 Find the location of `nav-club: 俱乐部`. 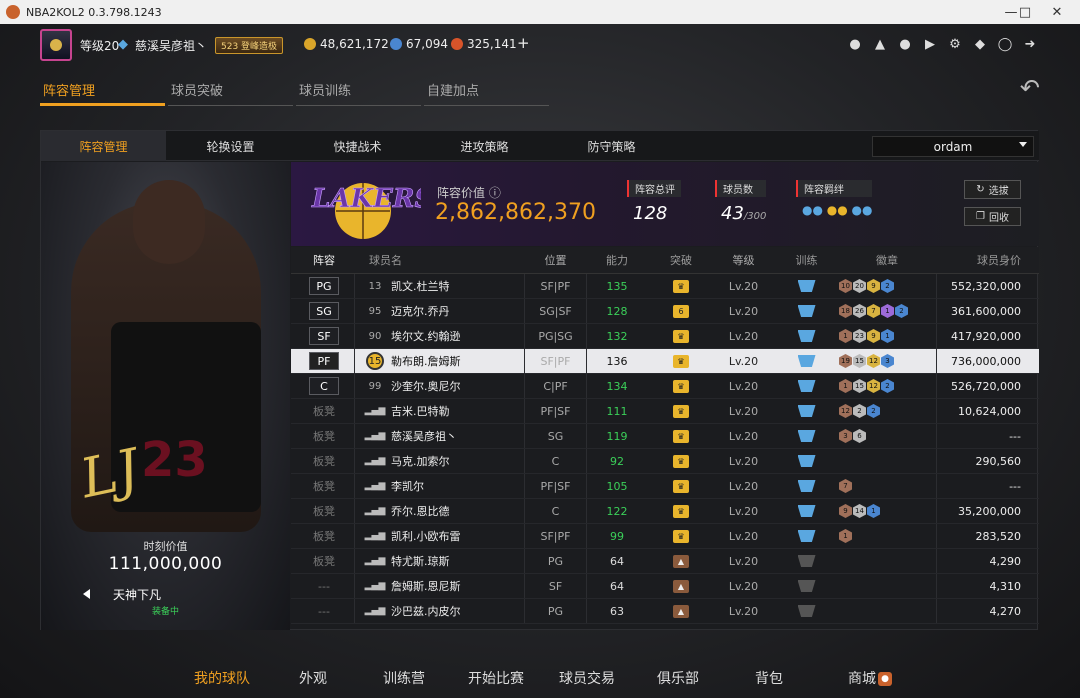

nav-club: 俱乐部 is located at coordinates (678, 678).